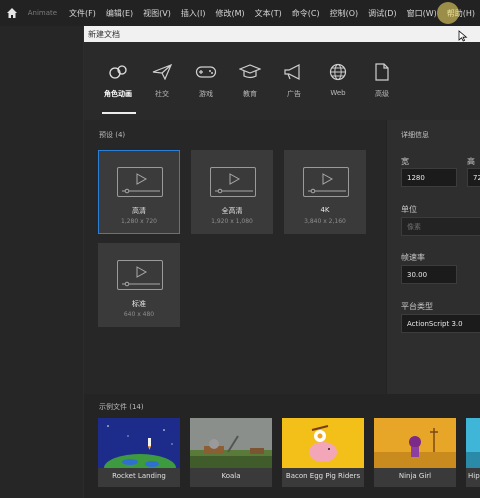 The height and width of the screenshot is (498, 480). Describe the element at coordinates (282, 34) in the screenshot. I see `dialog-titlebar: 新建文档` at that location.